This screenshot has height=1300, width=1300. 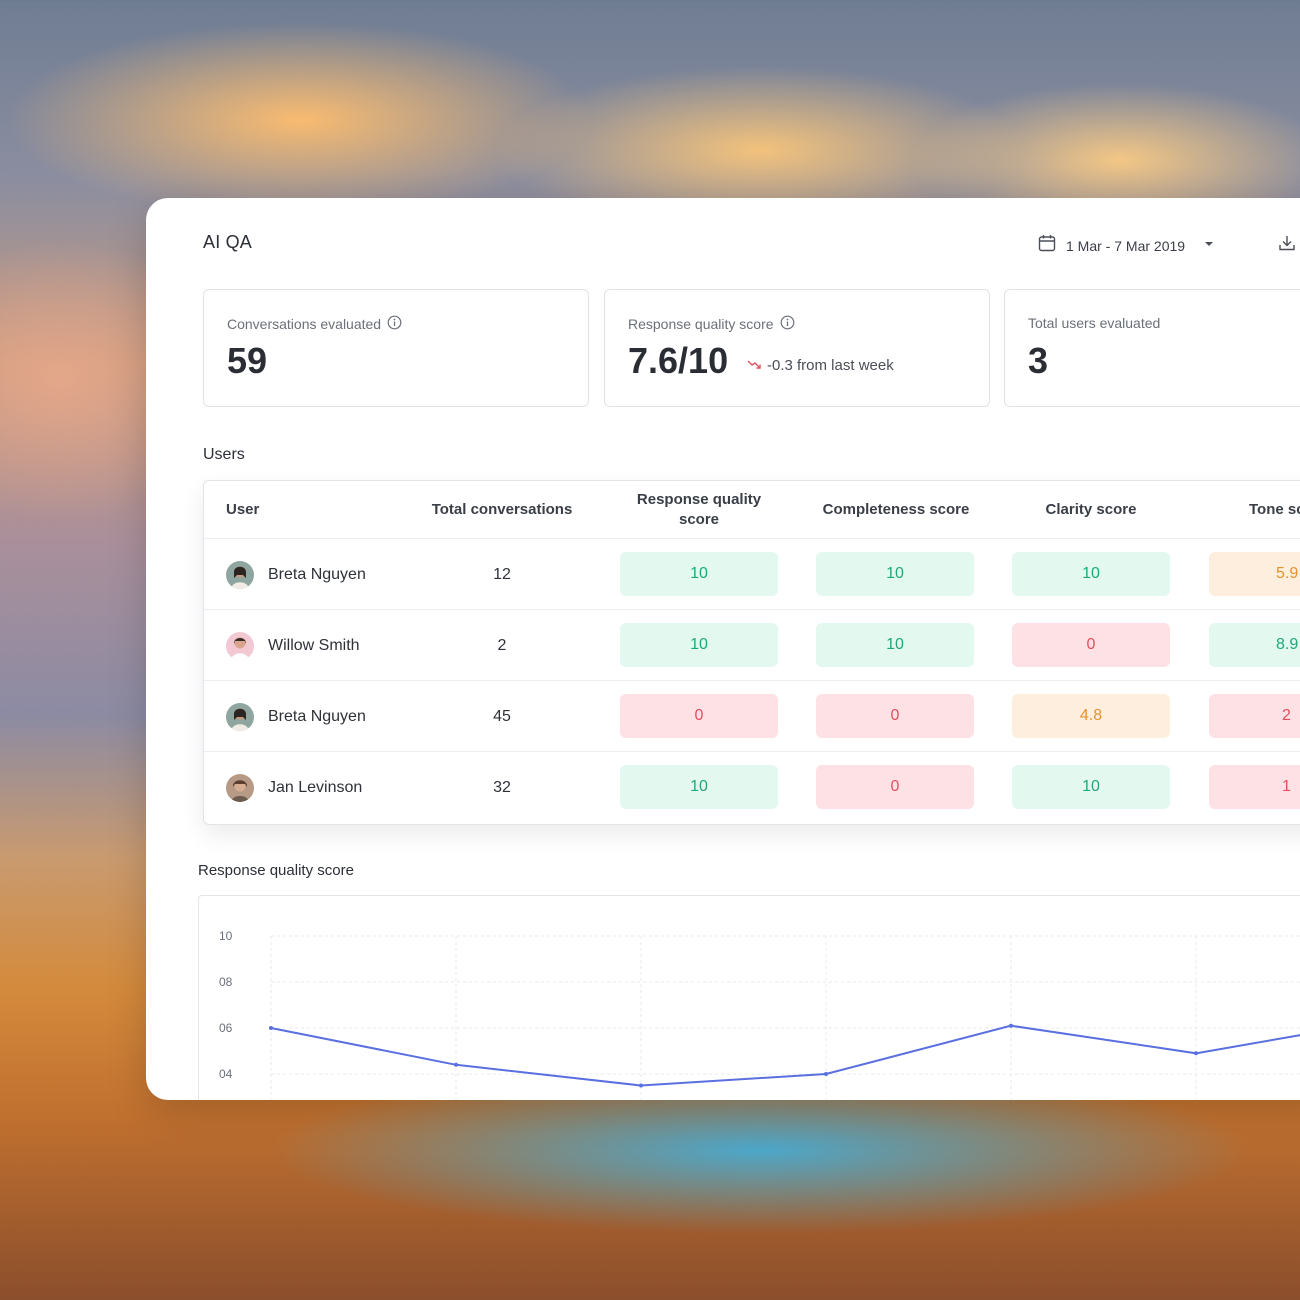 I want to click on column-header-total-conversations: Total conversations, so click(x=502, y=510).